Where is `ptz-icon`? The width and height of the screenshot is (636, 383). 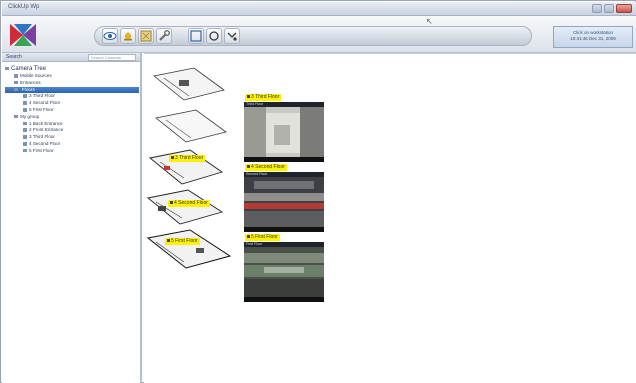
ptz-icon is located at coordinates (232, 36).